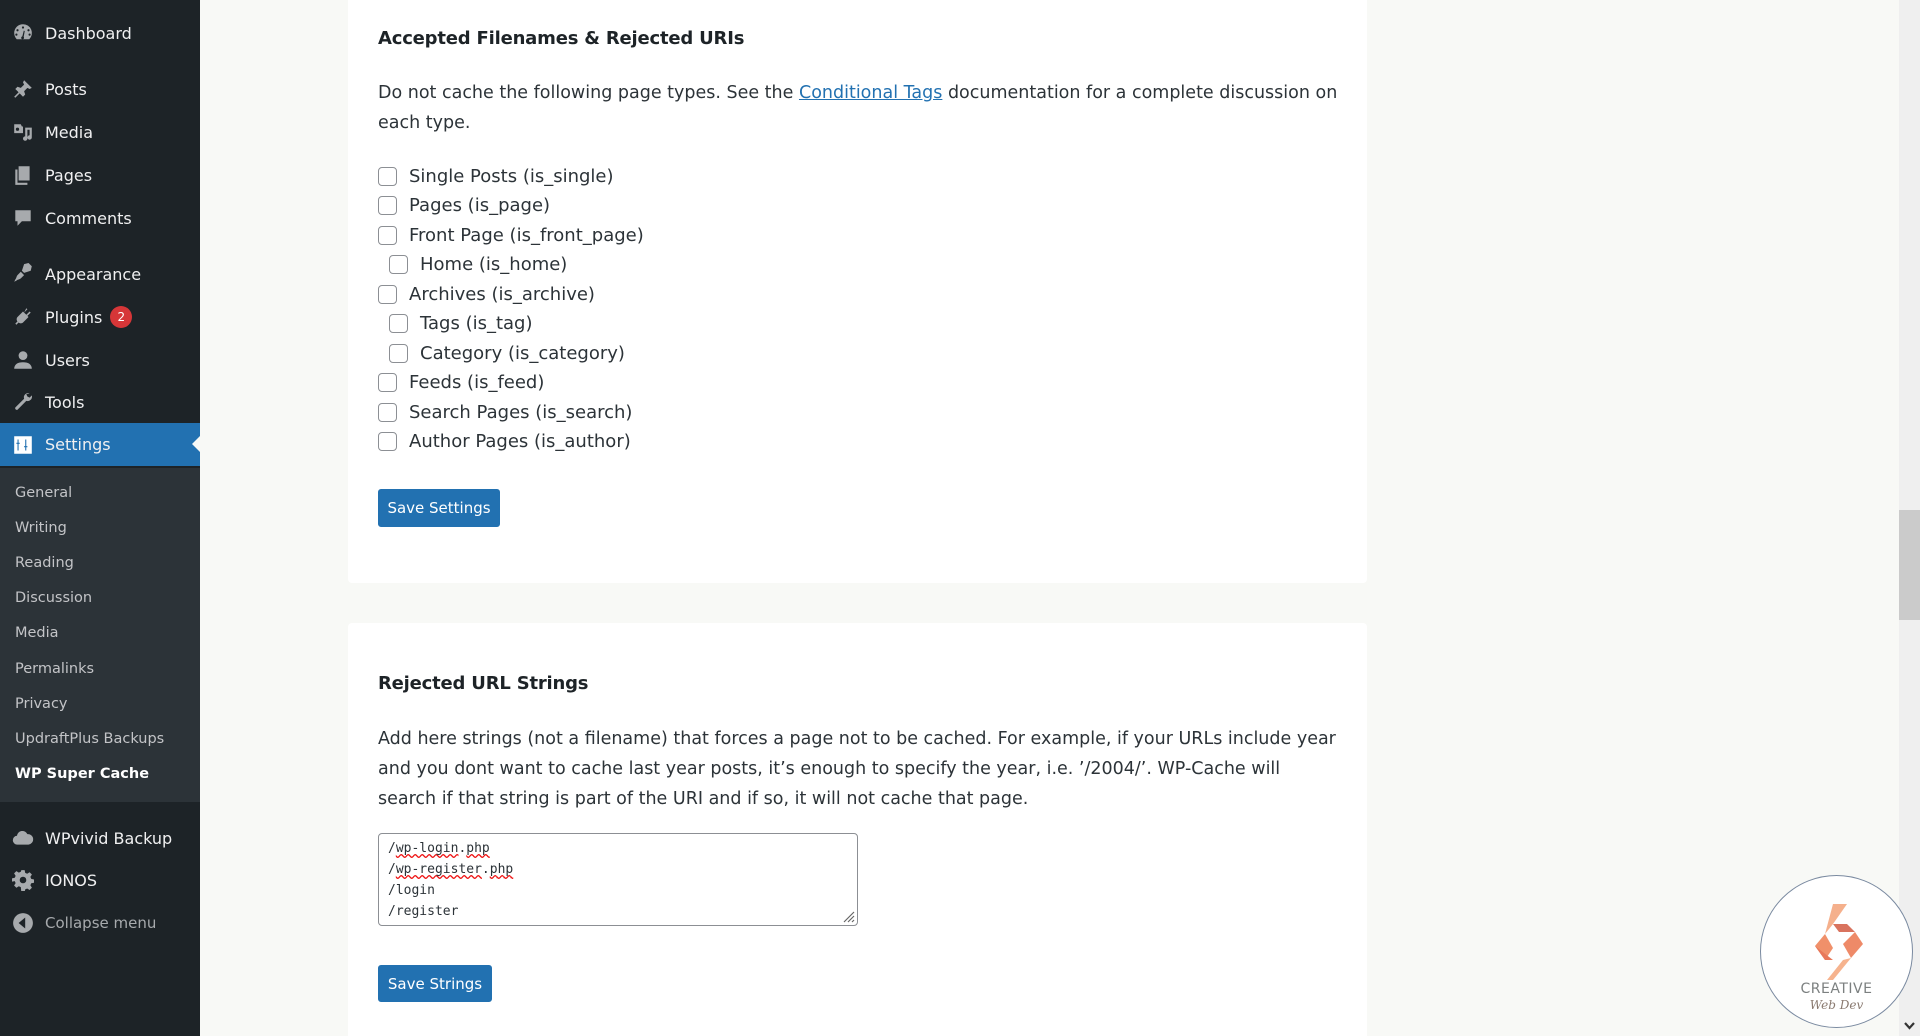 Image resolution: width=1920 pixels, height=1036 pixels. I want to click on logo-text-primary: CREATIVE, so click(1836, 989).